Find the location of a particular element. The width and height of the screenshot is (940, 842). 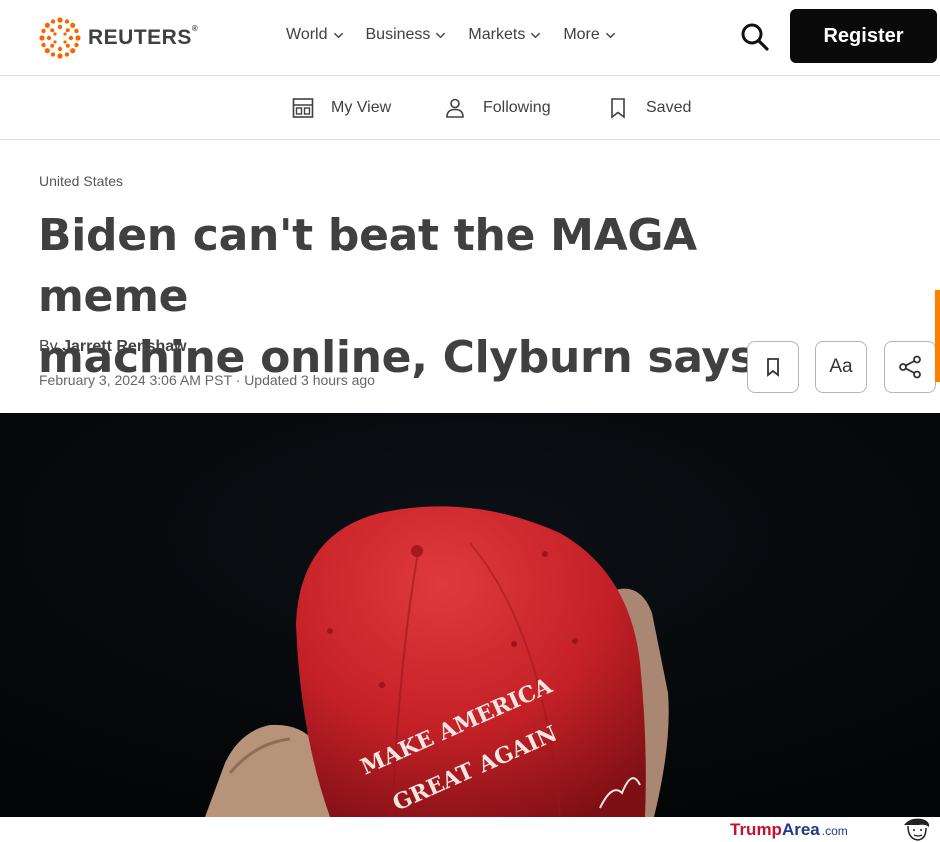

main-nav-links: World Business Markets More is located at coordinates (462, 35).